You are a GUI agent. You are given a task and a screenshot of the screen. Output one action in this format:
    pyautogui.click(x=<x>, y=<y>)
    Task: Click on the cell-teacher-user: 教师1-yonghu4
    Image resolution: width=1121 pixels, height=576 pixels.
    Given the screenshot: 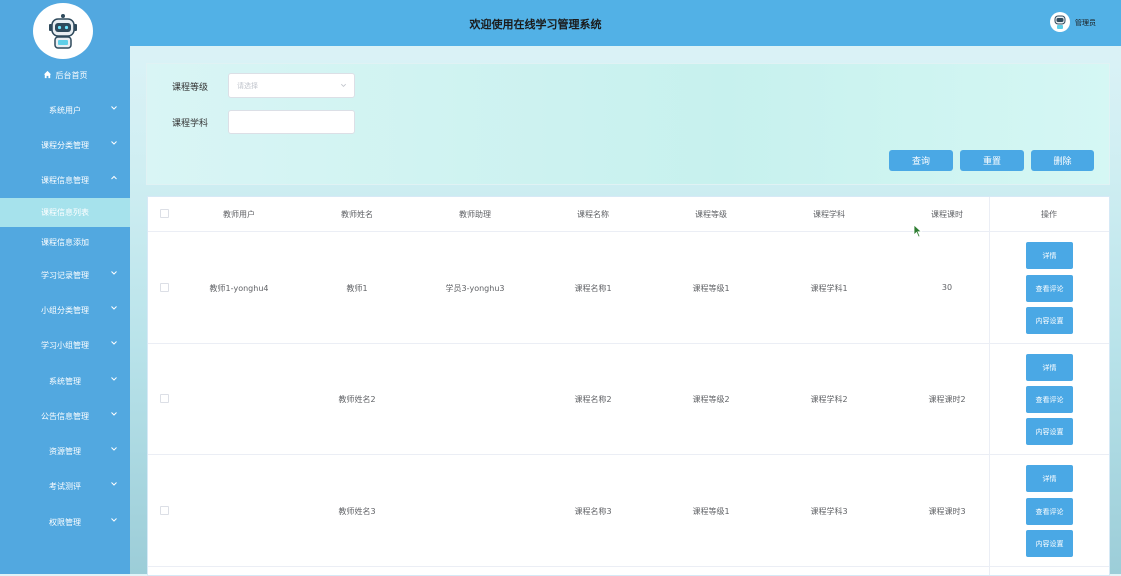 What is the action you would take?
    pyautogui.click(x=239, y=288)
    